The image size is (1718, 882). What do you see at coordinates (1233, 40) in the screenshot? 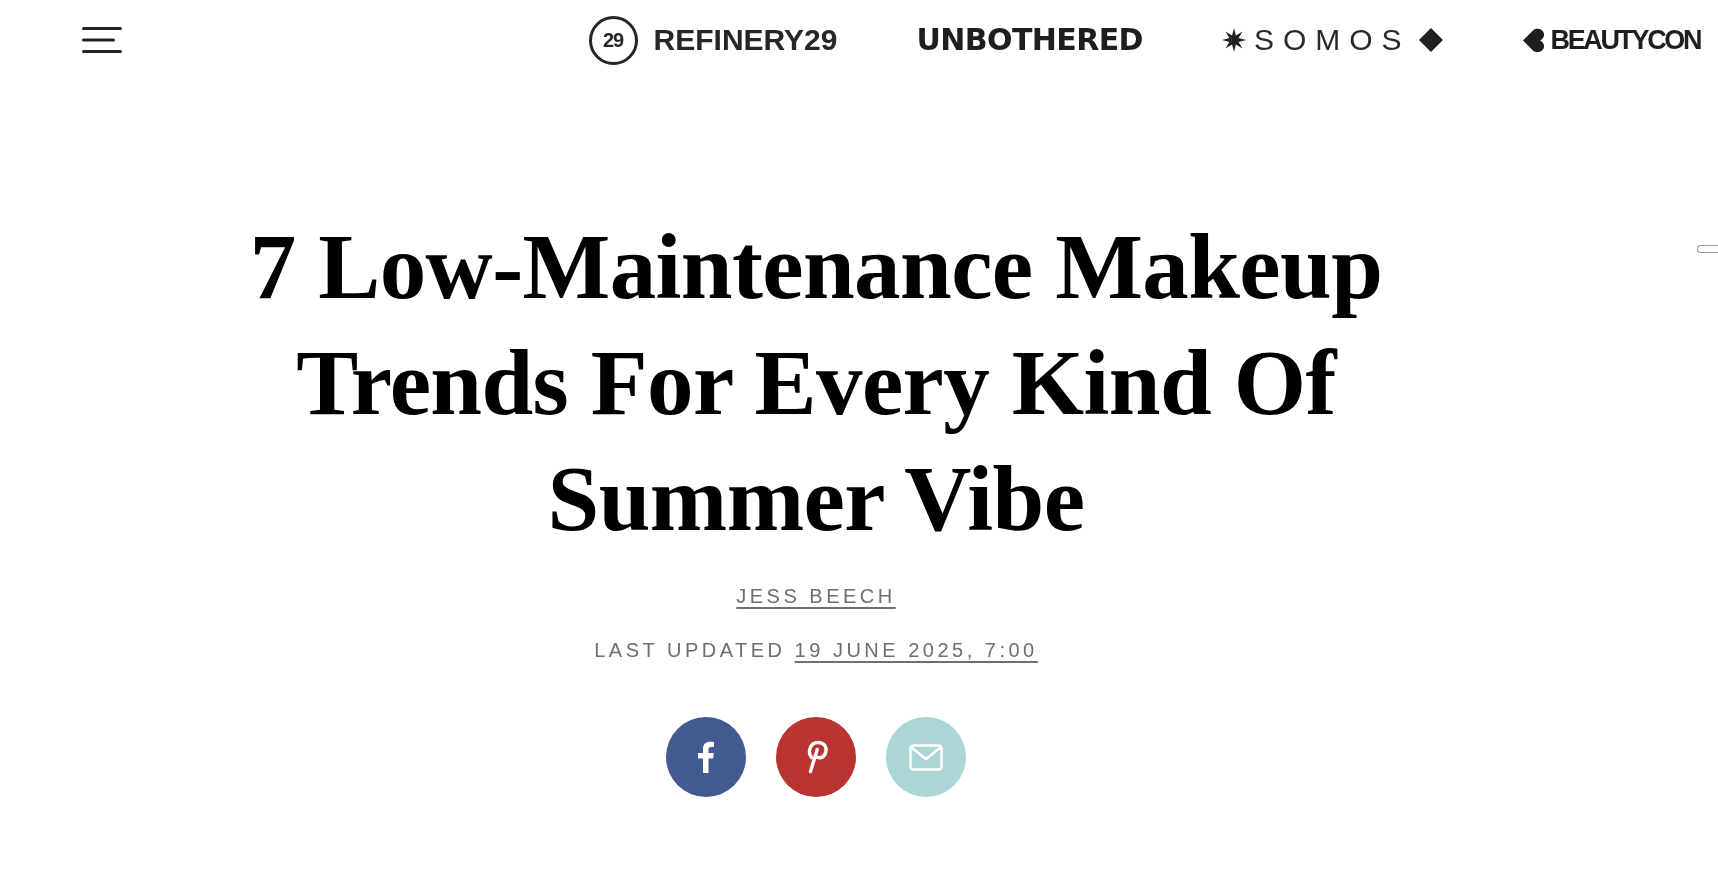
I see `star-icon` at bounding box center [1233, 40].